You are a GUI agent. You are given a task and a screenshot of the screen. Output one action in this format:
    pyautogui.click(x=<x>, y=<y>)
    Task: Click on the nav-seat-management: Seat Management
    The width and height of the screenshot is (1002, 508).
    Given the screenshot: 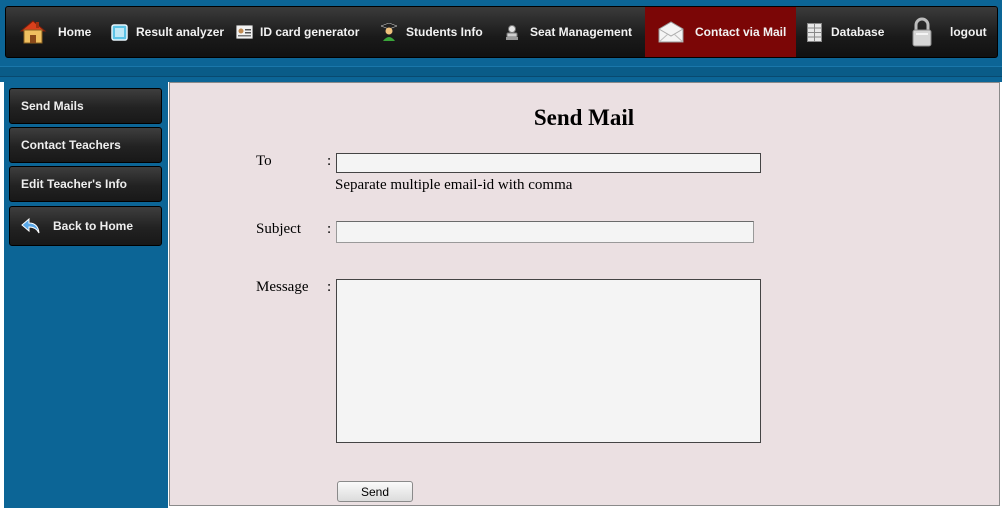 What is the action you would take?
    pyautogui.click(x=570, y=32)
    